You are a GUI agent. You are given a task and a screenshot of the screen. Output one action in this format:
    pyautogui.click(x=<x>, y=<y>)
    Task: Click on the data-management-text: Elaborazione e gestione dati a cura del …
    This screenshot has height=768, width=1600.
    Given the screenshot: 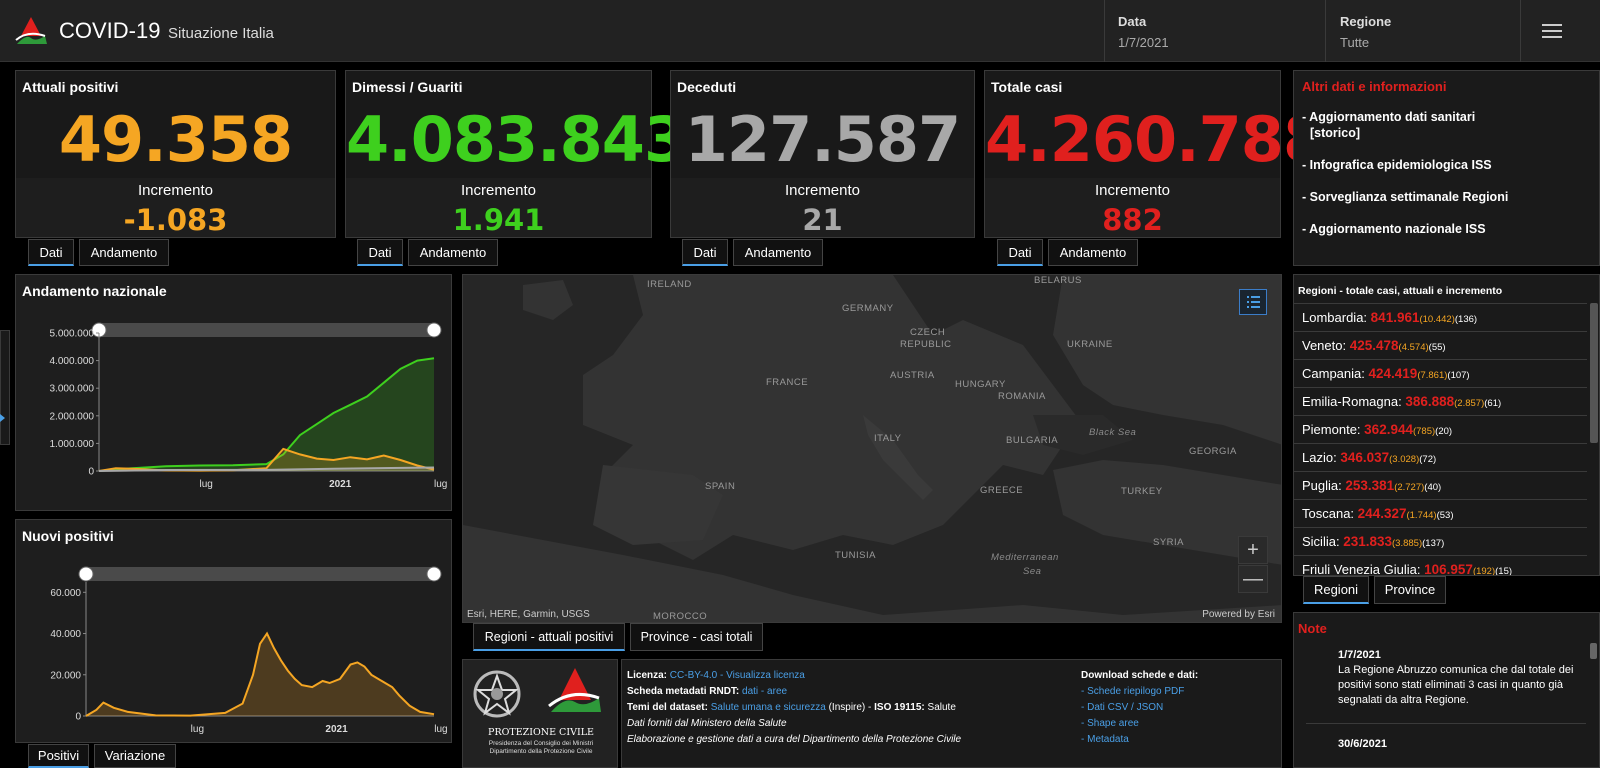 What is the action you would take?
    pyautogui.click(x=794, y=739)
    